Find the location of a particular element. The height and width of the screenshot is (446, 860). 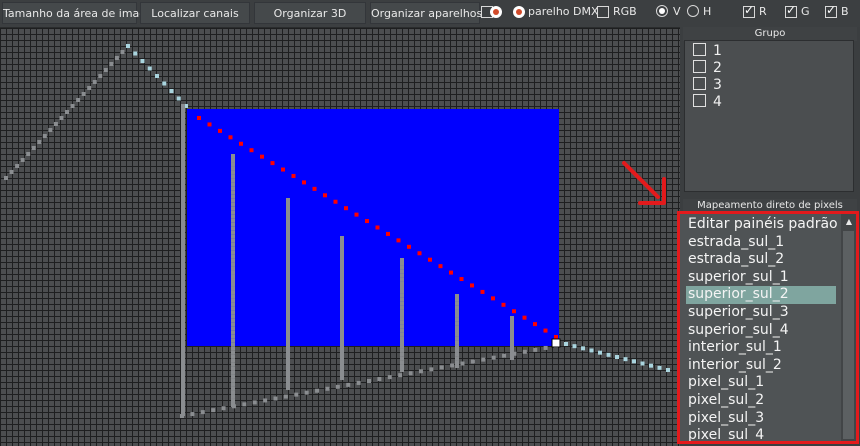

r-checkbox is located at coordinates (749, 10).